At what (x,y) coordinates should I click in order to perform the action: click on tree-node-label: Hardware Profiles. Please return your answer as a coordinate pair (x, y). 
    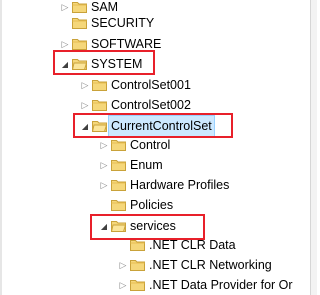
    Looking at the image, I should click on (180, 185).